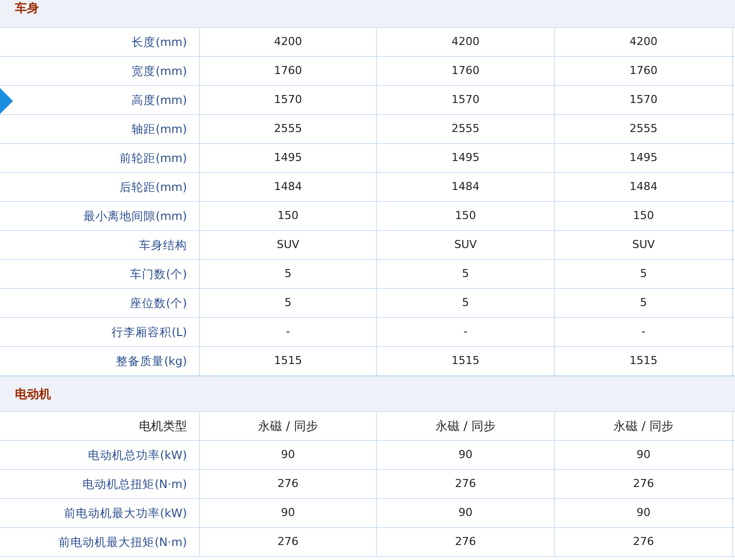 The image size is (735, 560). What do you see at coordinates (6, 101) in the screenshot?
I see `arrow-icon` at bounding box center [6, 101].